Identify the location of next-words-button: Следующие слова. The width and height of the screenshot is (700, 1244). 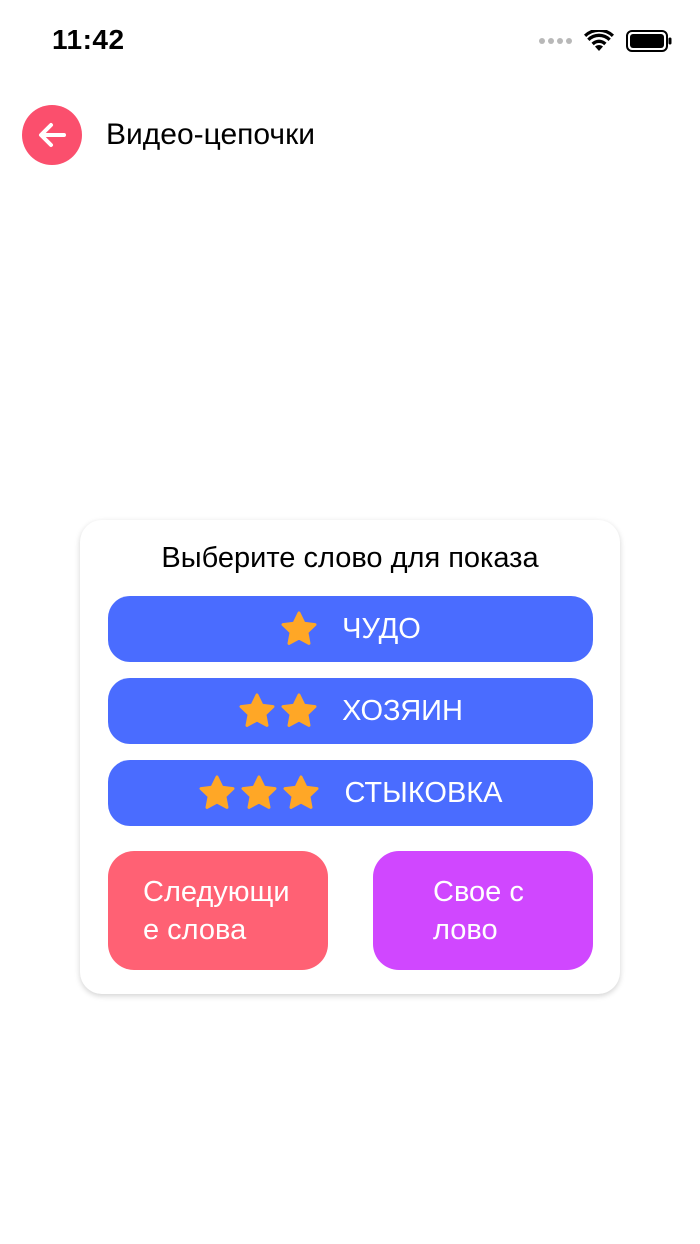
(218, 910).